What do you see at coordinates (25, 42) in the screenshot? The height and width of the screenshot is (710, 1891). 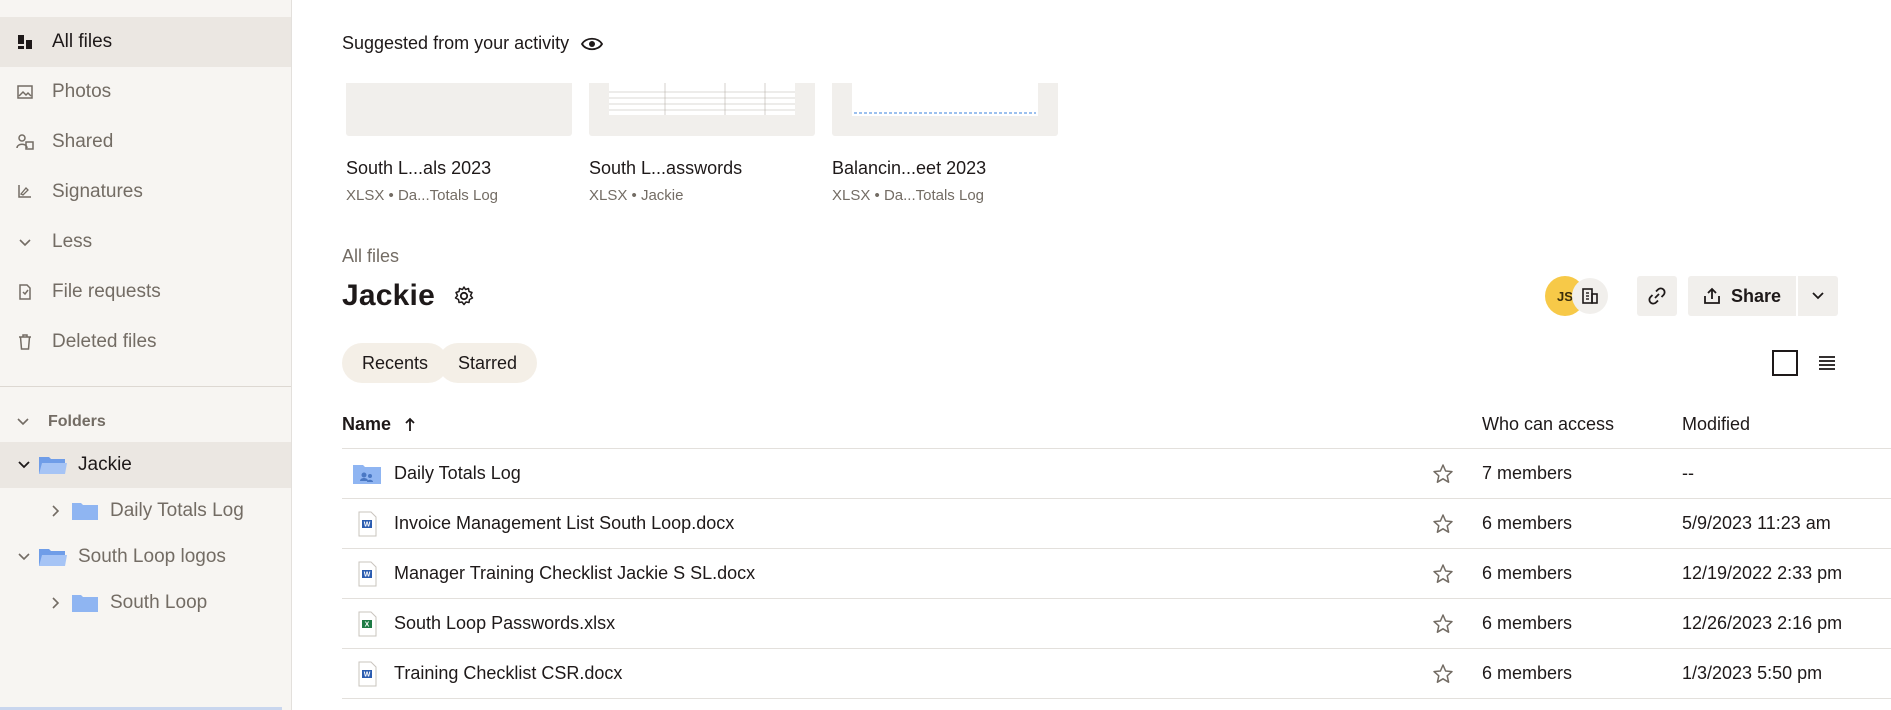 I see `all-files-icon` at bounding box center [25, 42].